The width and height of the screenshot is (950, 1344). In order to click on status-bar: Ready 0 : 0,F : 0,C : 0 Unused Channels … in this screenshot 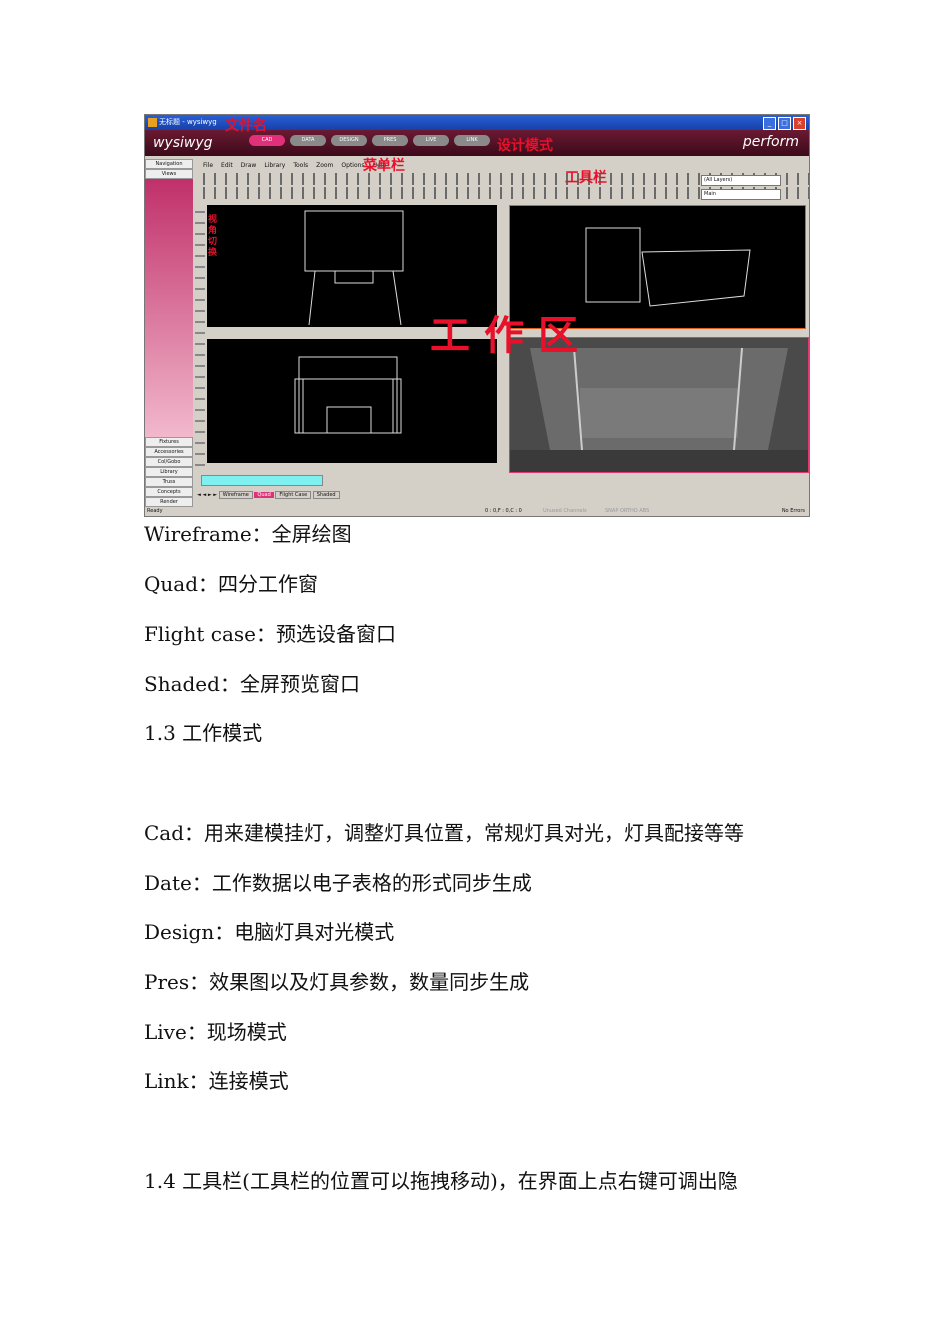, I will do `click(477, 511)`.